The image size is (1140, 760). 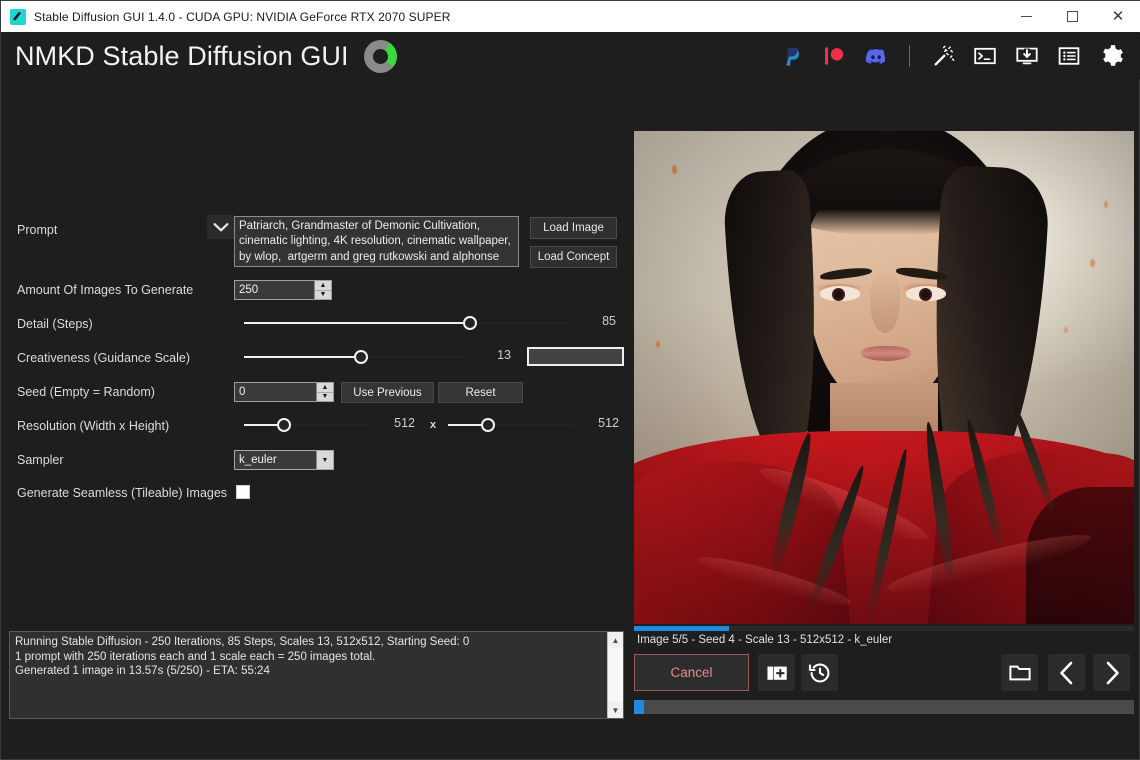 I want to click on reset-seed-button: Reset, so click(x=480, y=392).